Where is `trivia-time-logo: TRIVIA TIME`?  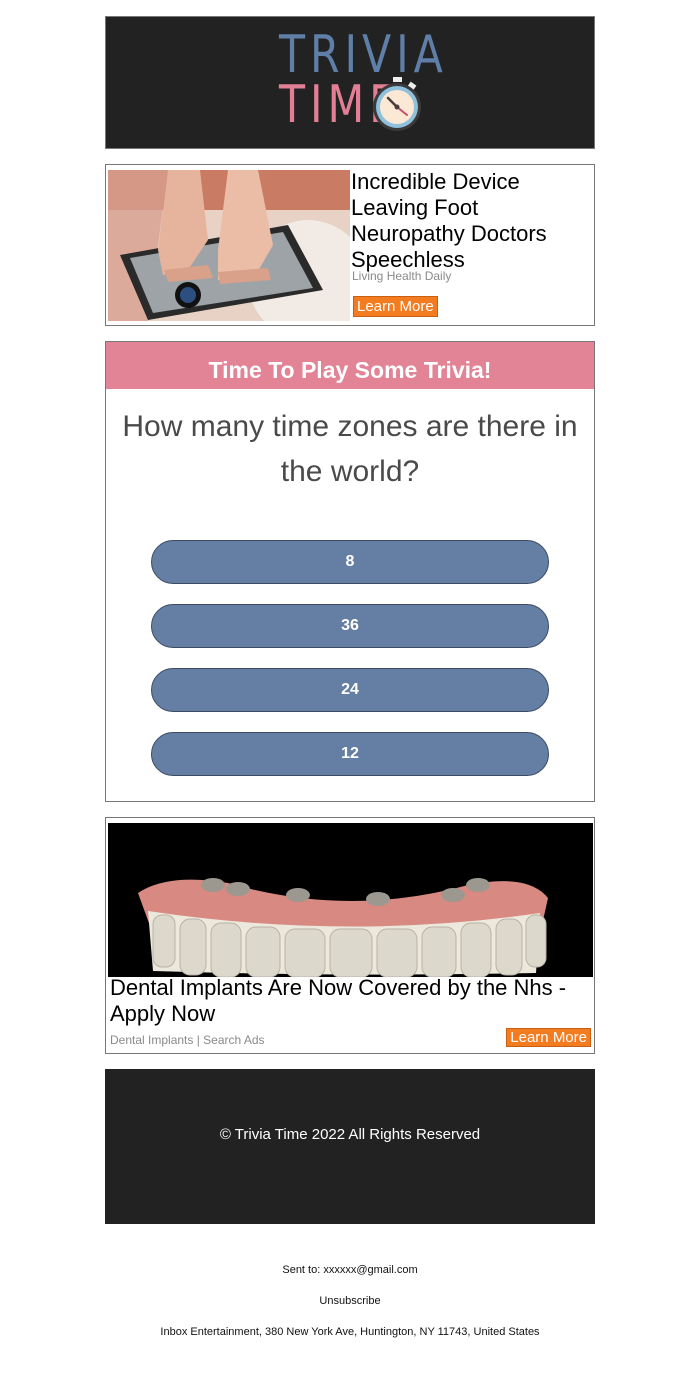 trivia-time-logo: TRIVIA TIME is located at coordinates (361, 85).